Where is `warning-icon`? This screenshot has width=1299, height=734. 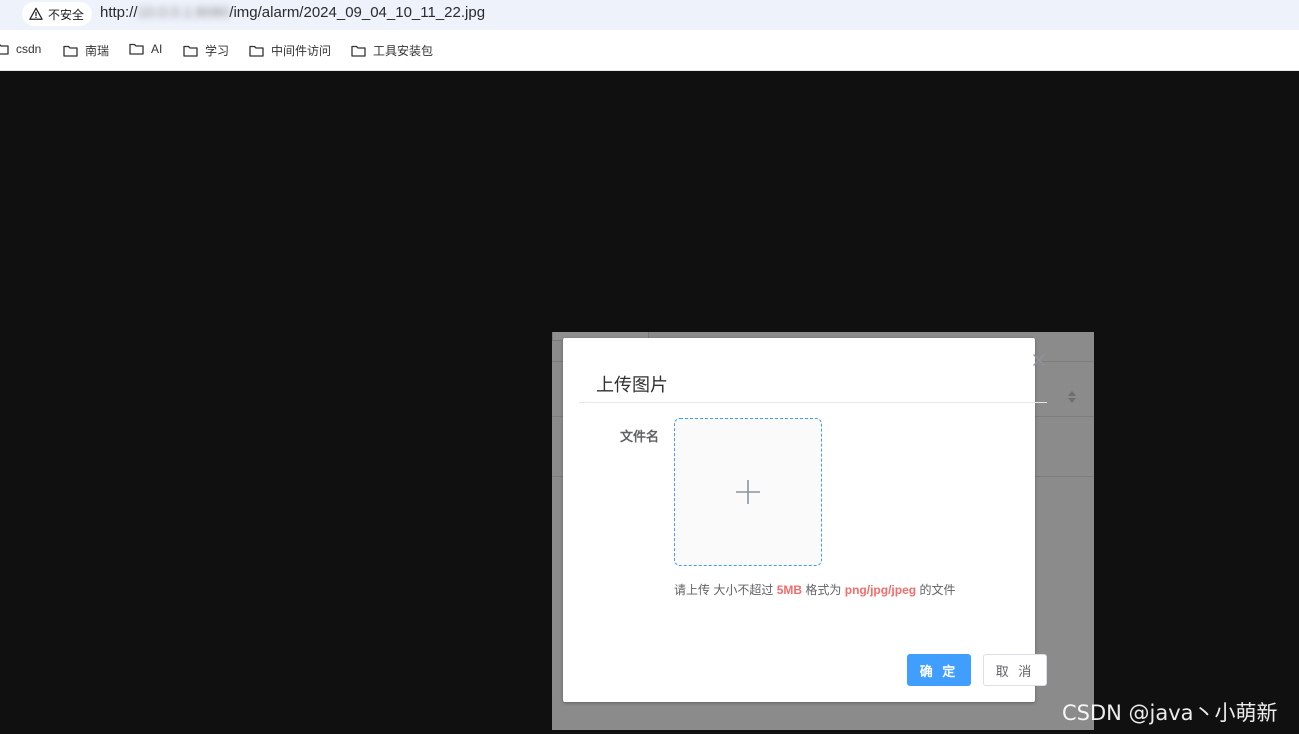
warning-icon is located at coordinates (36, 13).